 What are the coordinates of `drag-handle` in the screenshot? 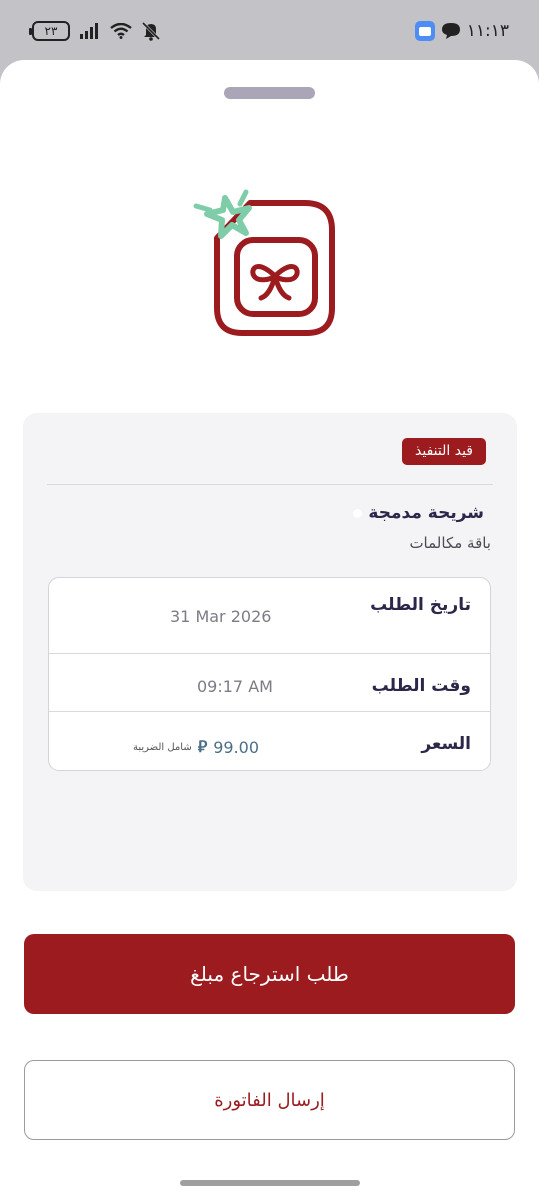 It's located at (269, 93).